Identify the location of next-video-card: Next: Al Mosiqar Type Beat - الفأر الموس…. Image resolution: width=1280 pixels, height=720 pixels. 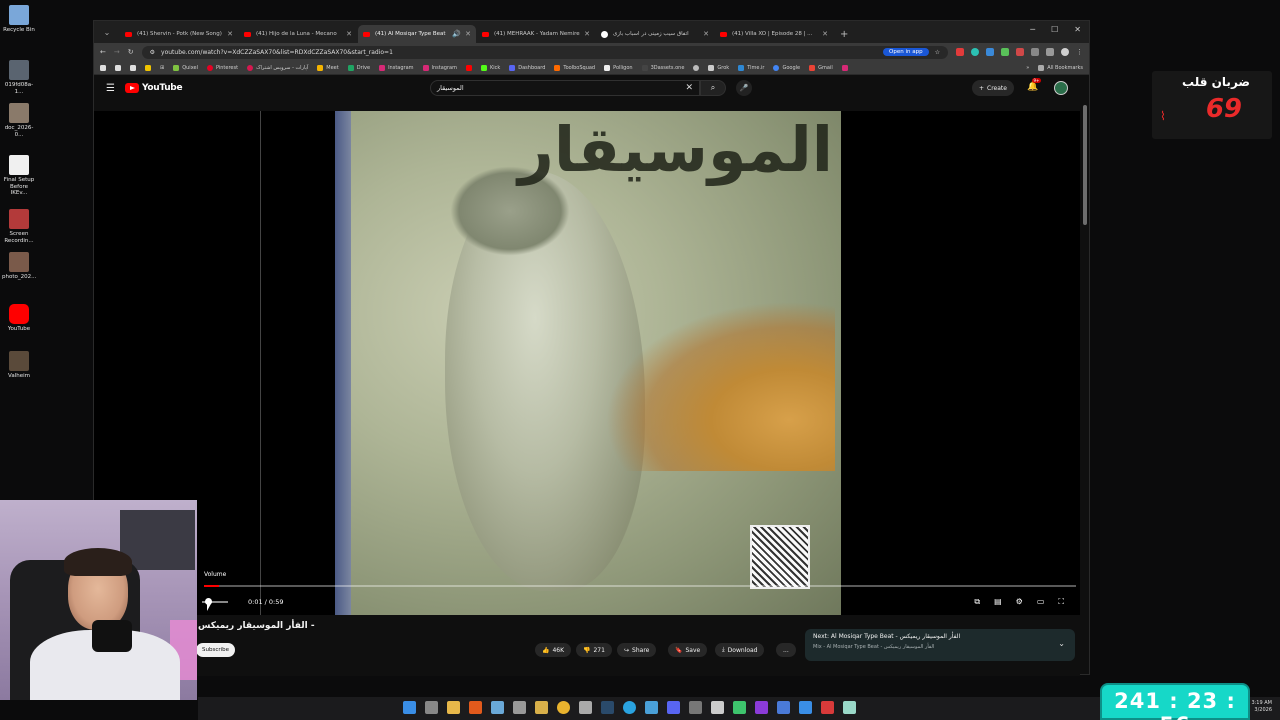
(940, 645).